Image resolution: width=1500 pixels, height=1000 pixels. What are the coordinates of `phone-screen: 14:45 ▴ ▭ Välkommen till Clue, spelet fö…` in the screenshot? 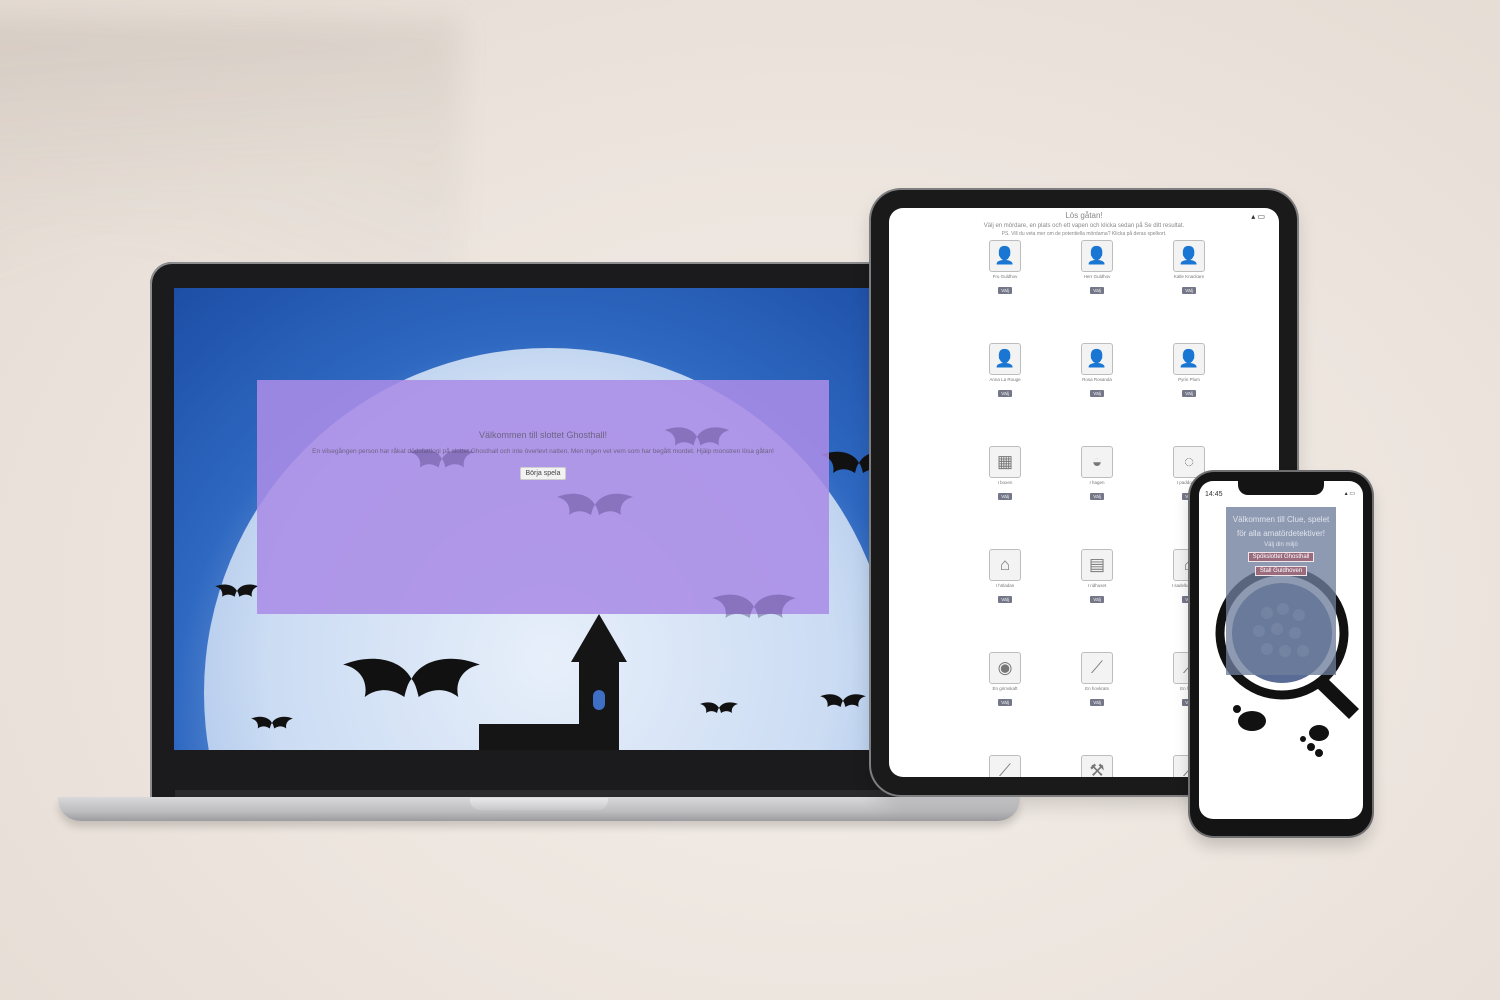 It's located at (1281, 650).